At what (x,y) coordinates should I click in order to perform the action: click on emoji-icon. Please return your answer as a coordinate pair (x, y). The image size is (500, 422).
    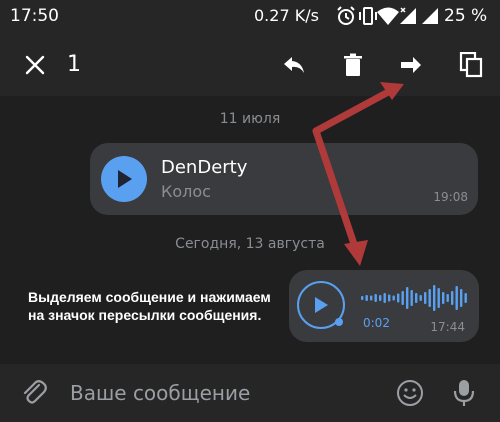
    Looking at the image, I should click on (410, 395).